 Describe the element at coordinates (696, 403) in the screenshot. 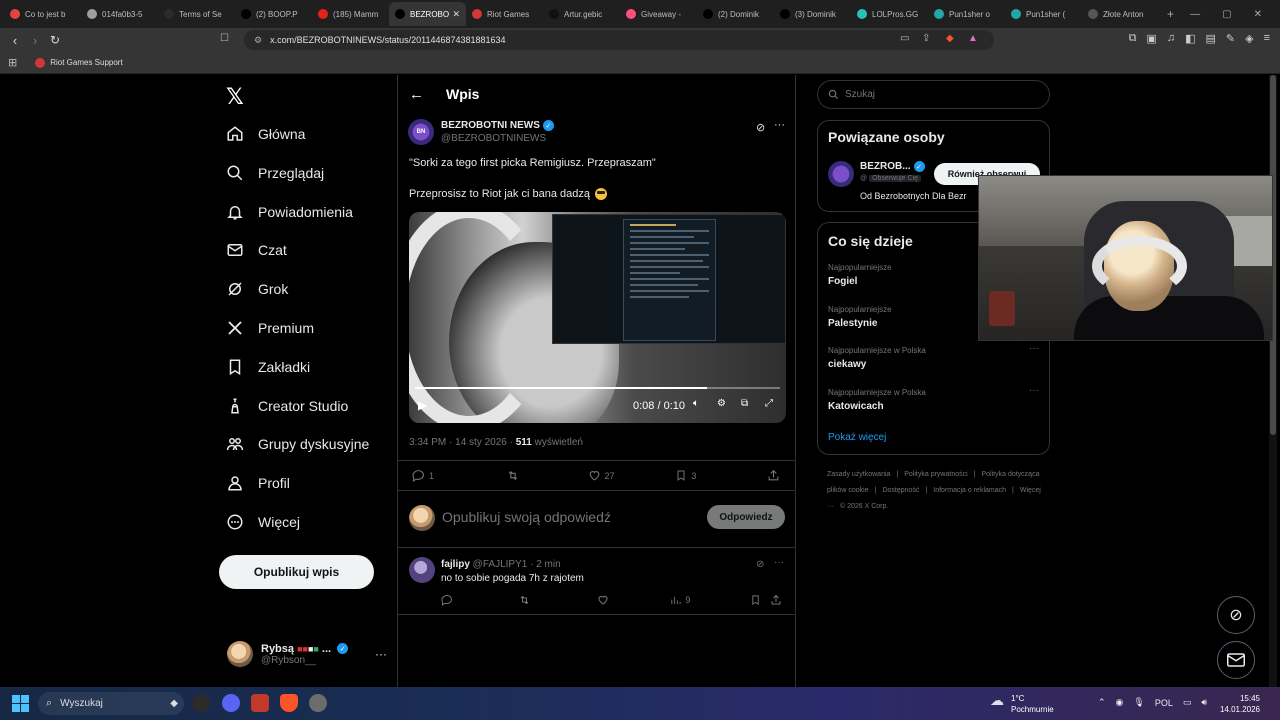

I see `volume-icon: 🔈︎` at that location.